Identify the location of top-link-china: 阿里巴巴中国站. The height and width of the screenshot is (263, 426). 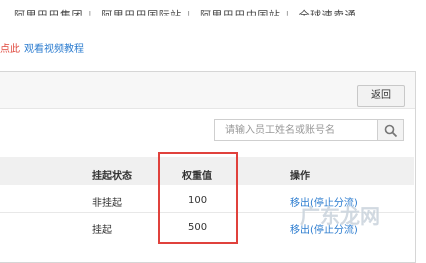
(240, 12).